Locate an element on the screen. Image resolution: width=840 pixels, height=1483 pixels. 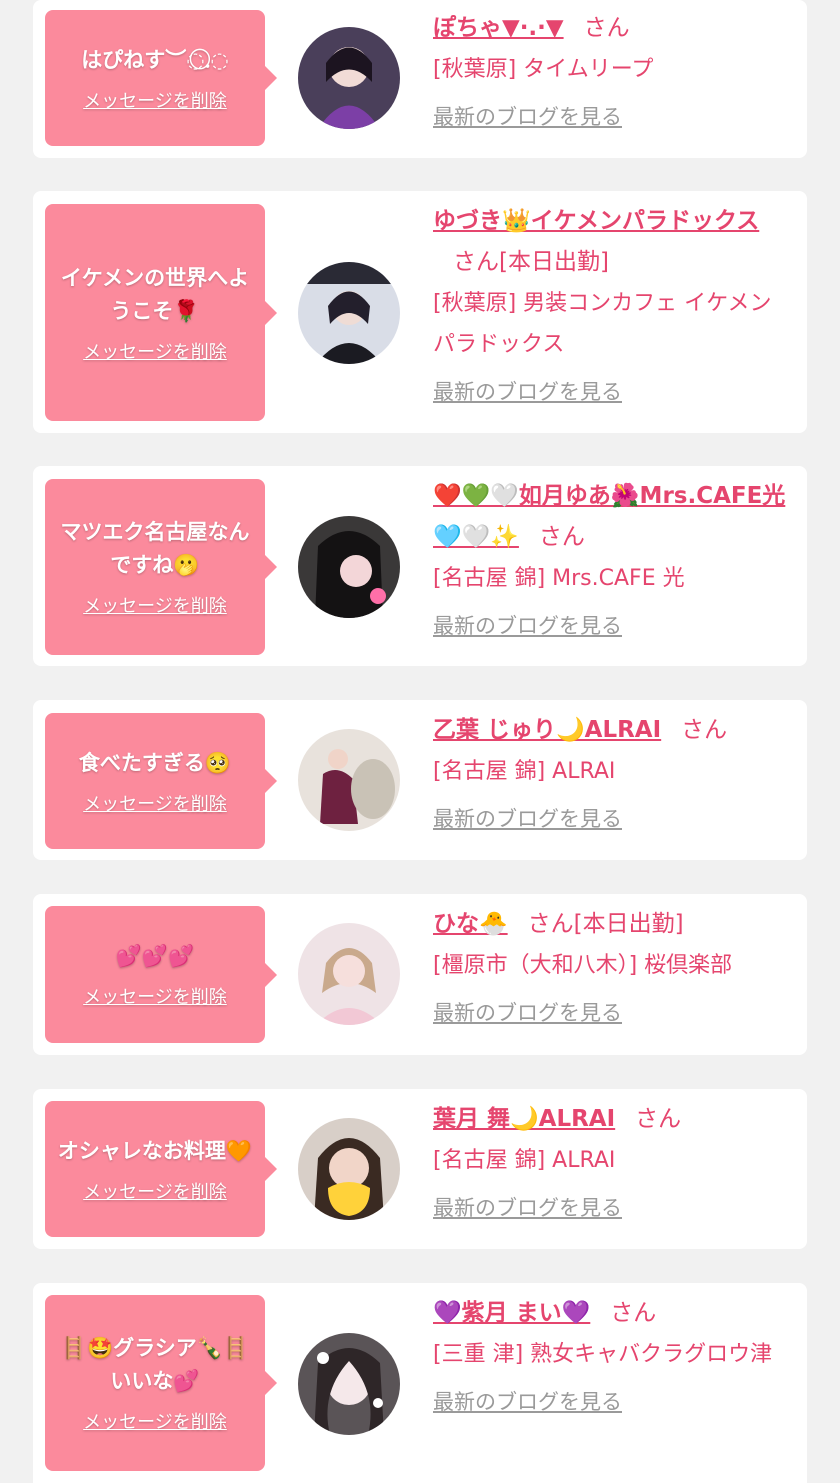
cast-name-line: 💜紫月 まい💜 さん is located at coordinates (613, 1313).